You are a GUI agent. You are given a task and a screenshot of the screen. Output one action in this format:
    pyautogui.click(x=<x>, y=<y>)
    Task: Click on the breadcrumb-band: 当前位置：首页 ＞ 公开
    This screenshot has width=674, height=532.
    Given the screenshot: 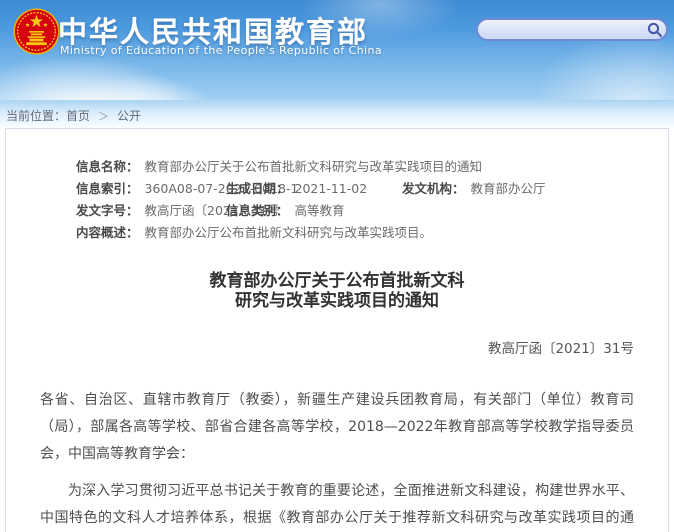 What is the action you would take?
    pyautogui.click(x=337, y=114)
    